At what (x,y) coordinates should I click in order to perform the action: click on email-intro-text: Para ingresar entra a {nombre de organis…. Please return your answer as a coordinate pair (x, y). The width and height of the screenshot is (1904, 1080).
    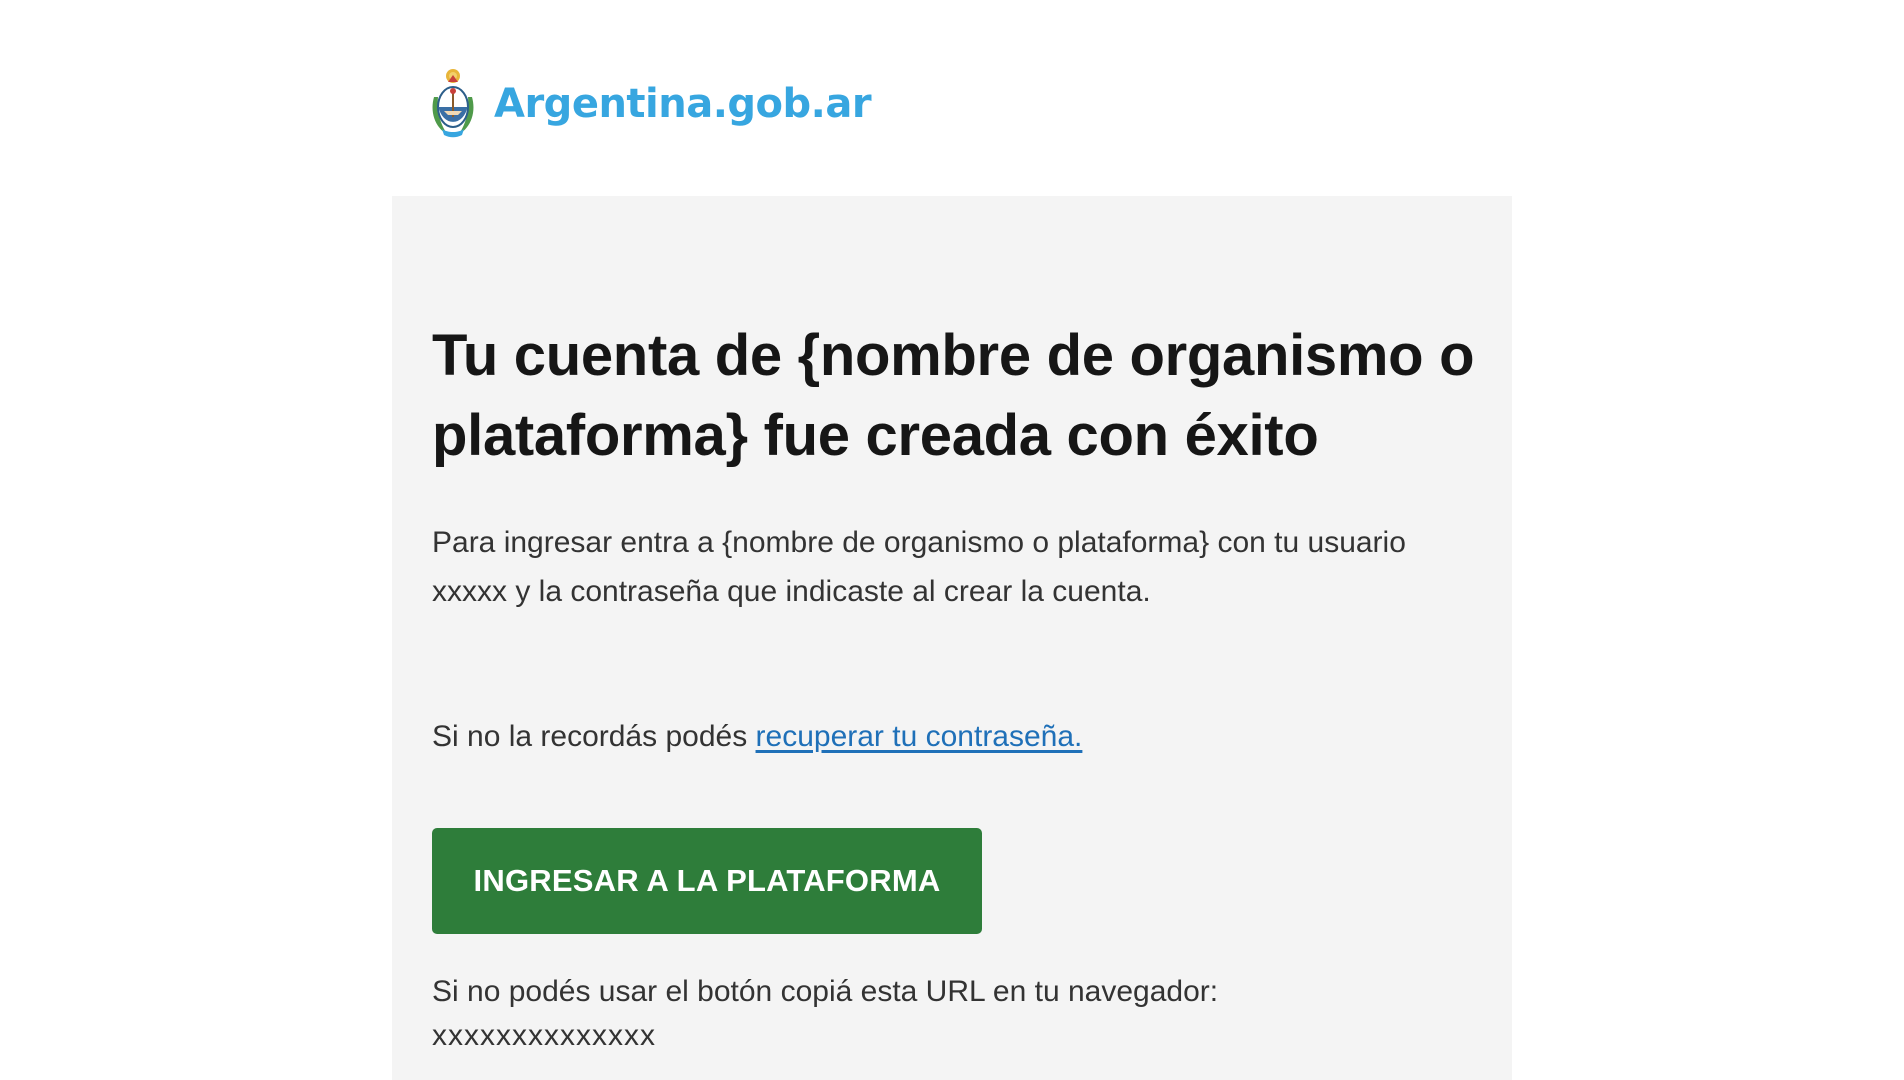
    Looking at the image, I should click on (919, 567).